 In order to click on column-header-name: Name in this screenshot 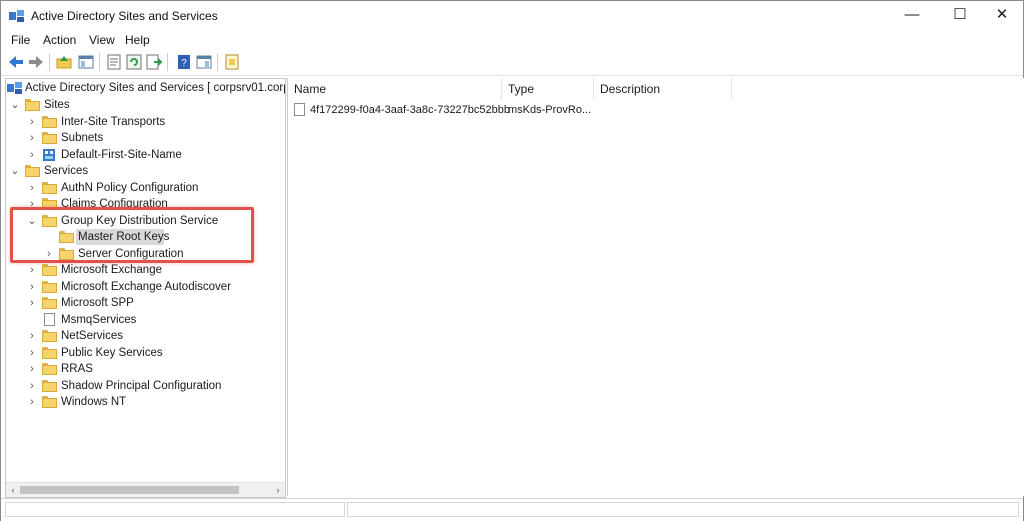, I will do `click(395, 89)`.